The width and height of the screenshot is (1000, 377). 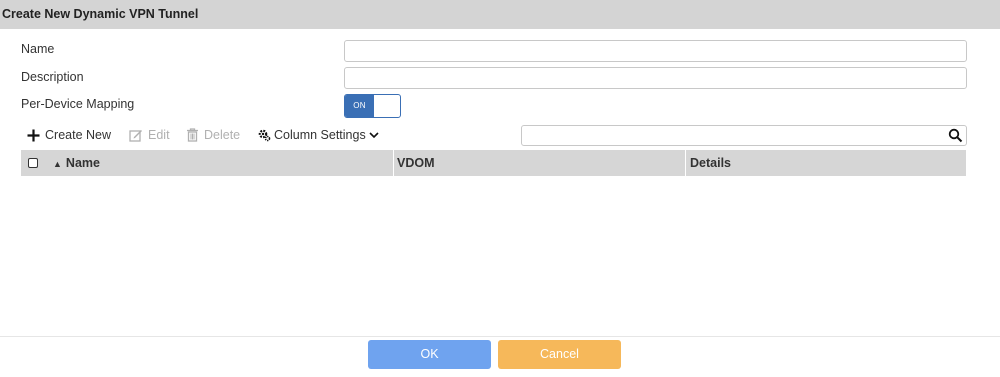 I want to click on column-settings-button: Column Settings, so click(x=318, y=135).